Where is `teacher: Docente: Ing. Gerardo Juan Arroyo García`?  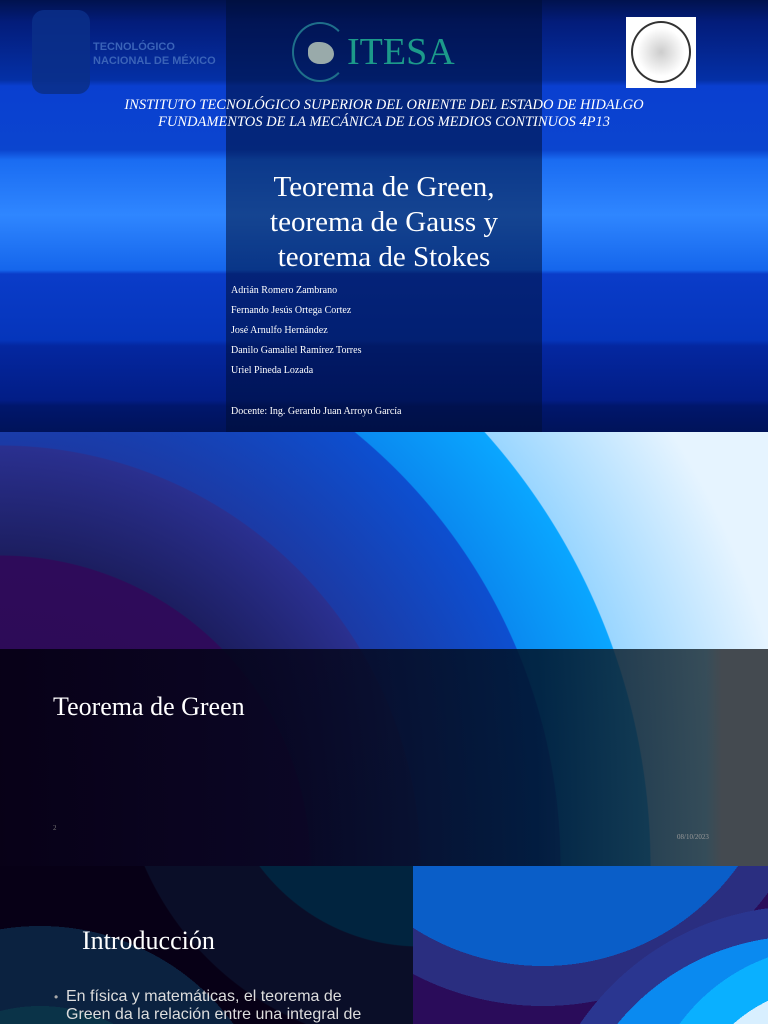 teacher: Docente: Ing. Gerardo Juan Arroyo García is located at coordinates (316, 411).